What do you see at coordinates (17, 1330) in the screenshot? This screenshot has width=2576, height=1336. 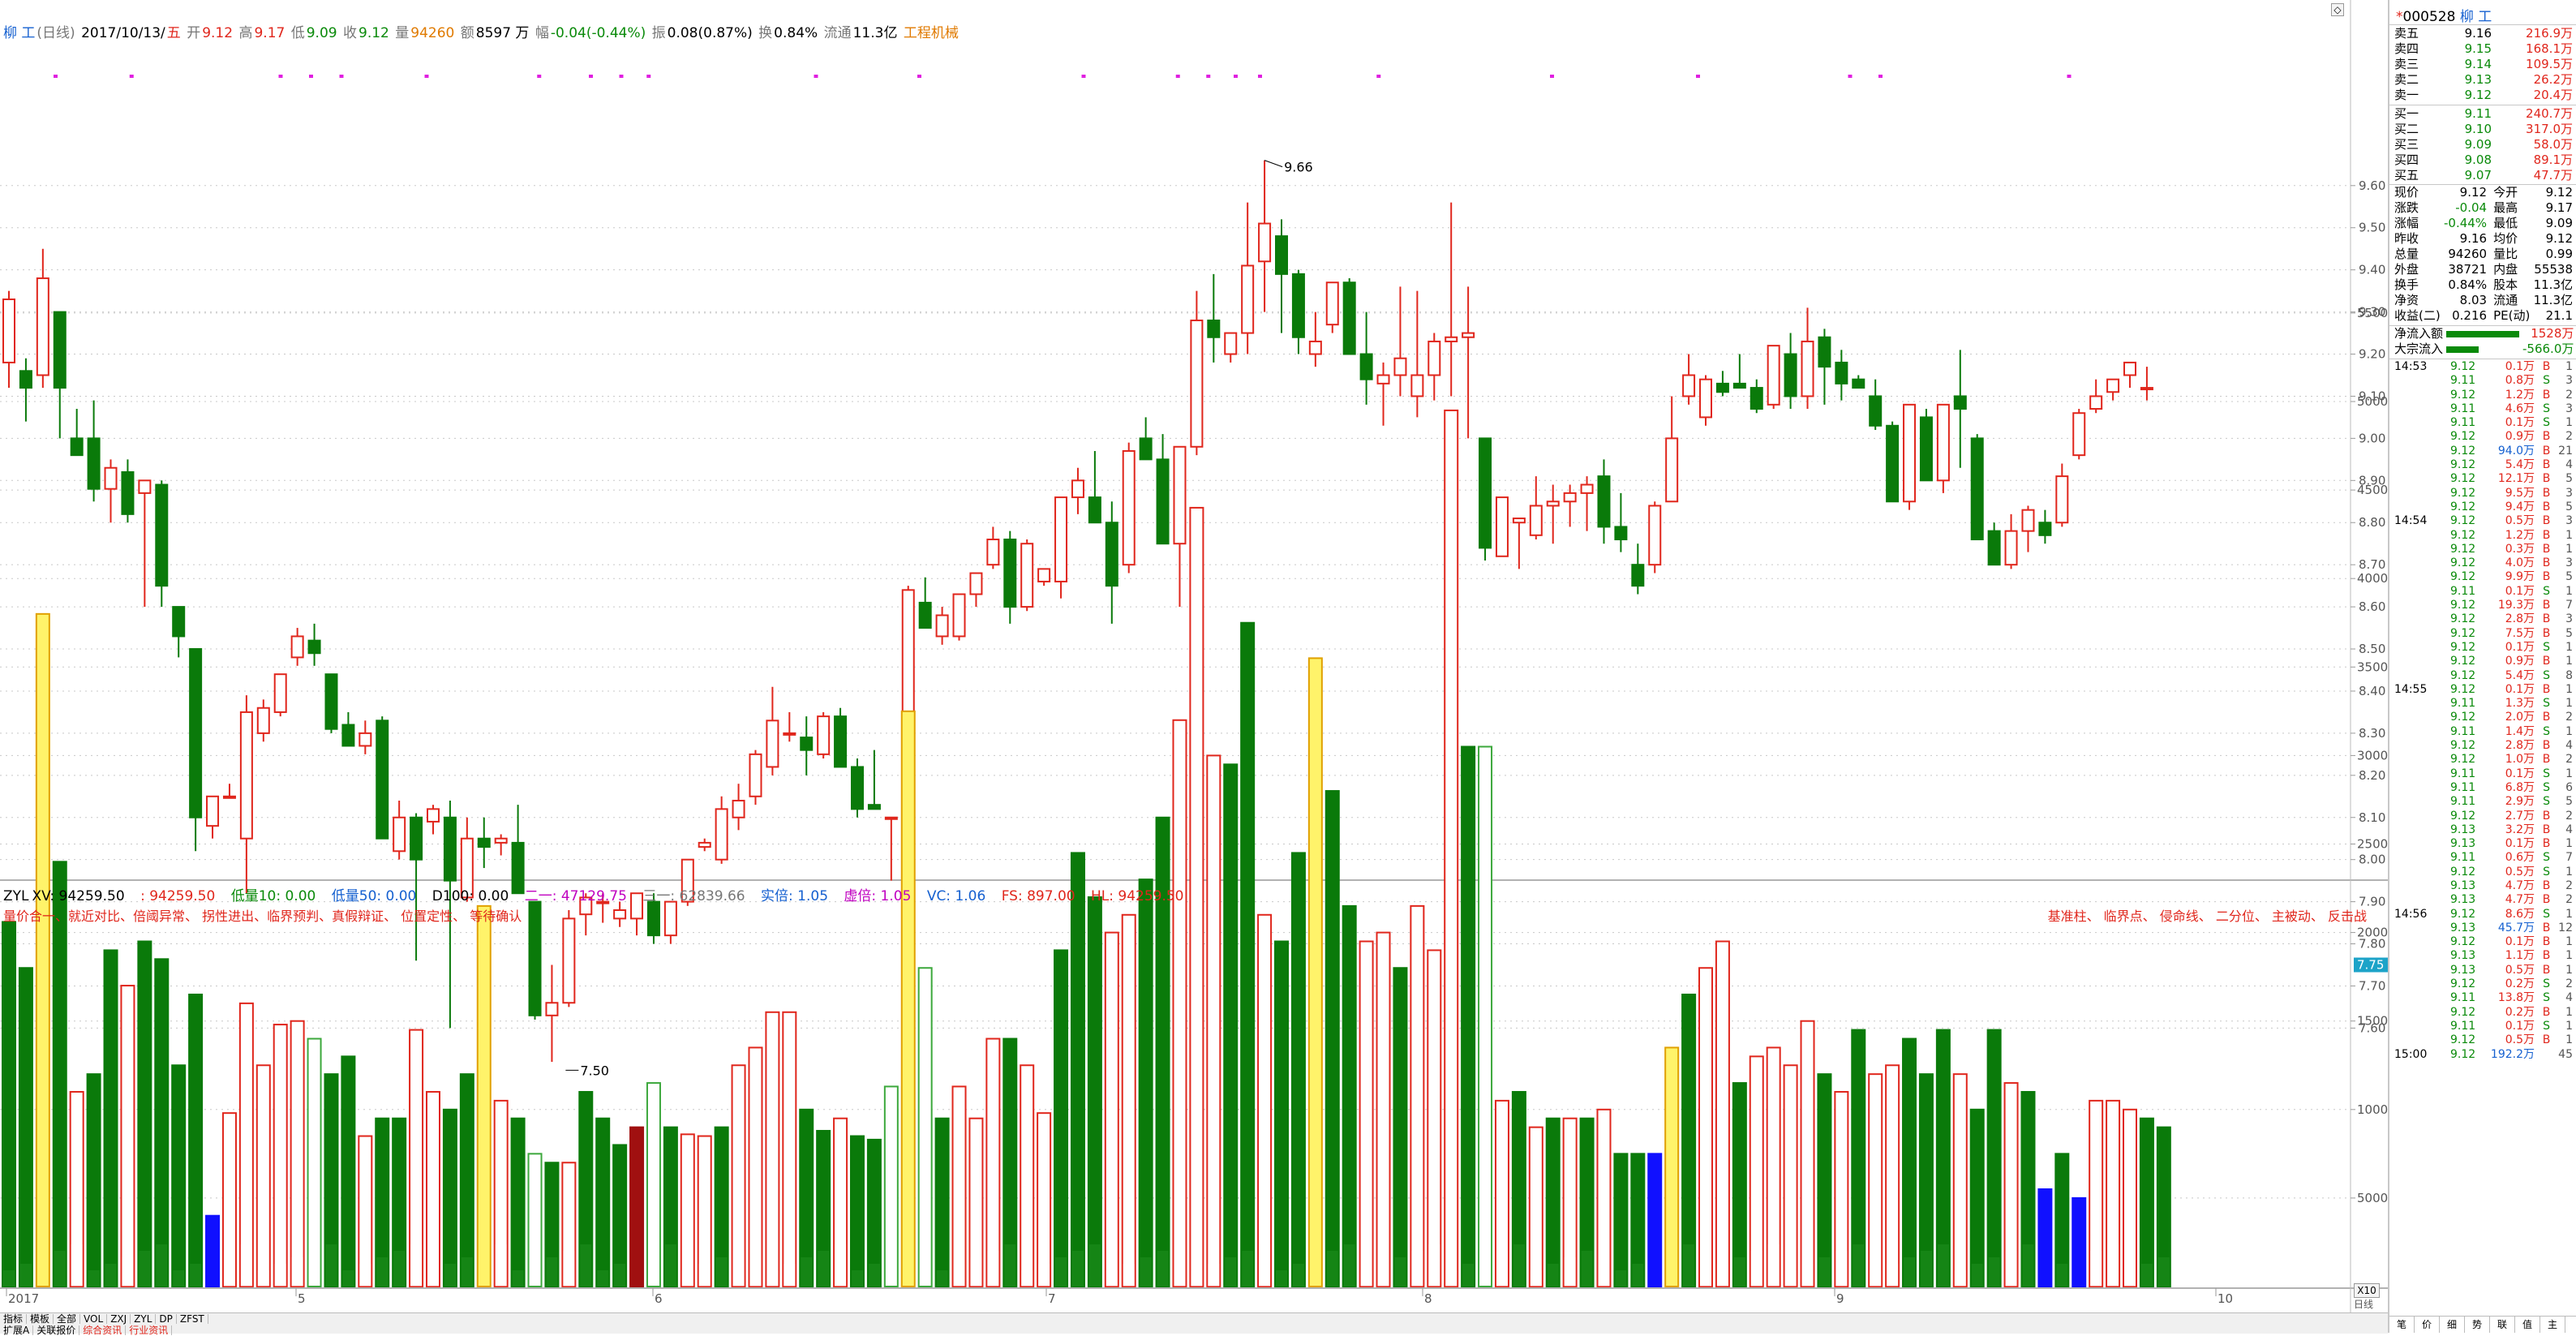 I see `tab-0: 扩展A` at bounding box center [17, 1330].